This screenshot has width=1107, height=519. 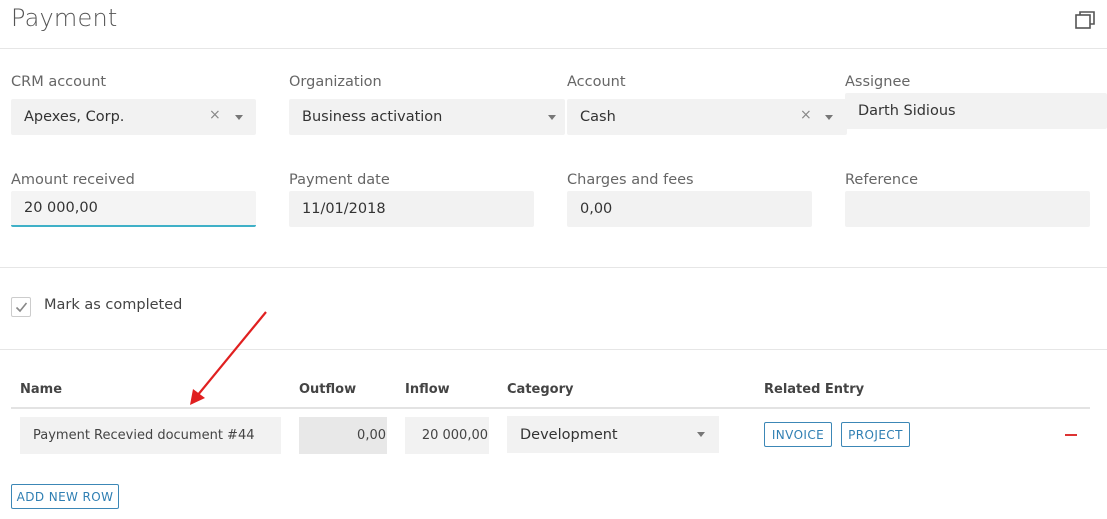 What do you see at coordinates (41, 389) in the screenshot?
I see `column-header-name: Name` at bounding box center [41, 389].